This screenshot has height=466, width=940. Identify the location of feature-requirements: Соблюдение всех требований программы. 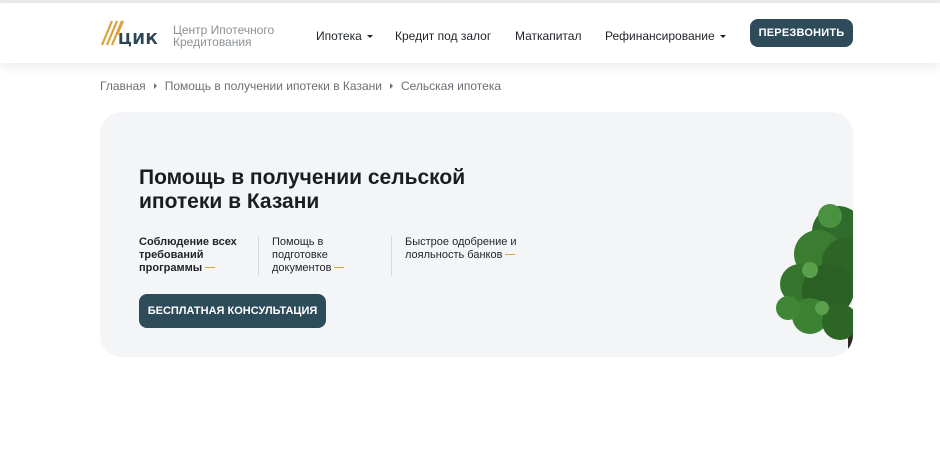
(188, 255).